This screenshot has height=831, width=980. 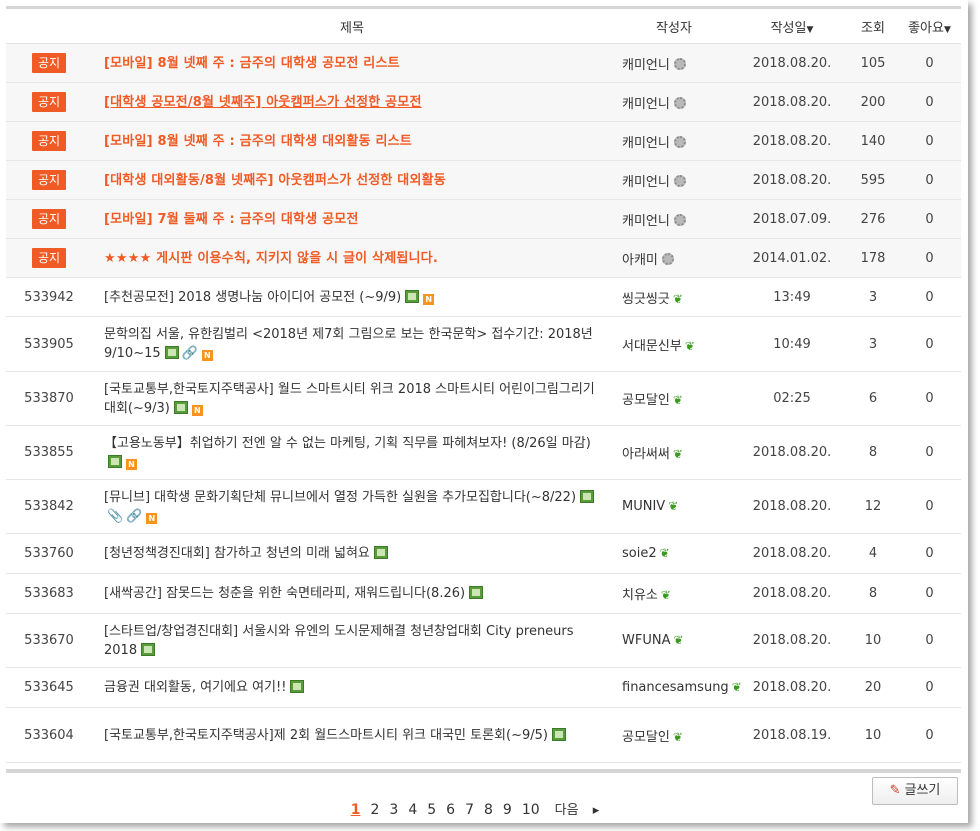 I want to click on notice-title-link: ★★★★ 게시판 이용수칙, 지키지 않을 시 글이 삭제됩니다., so click(x=271, y=258).